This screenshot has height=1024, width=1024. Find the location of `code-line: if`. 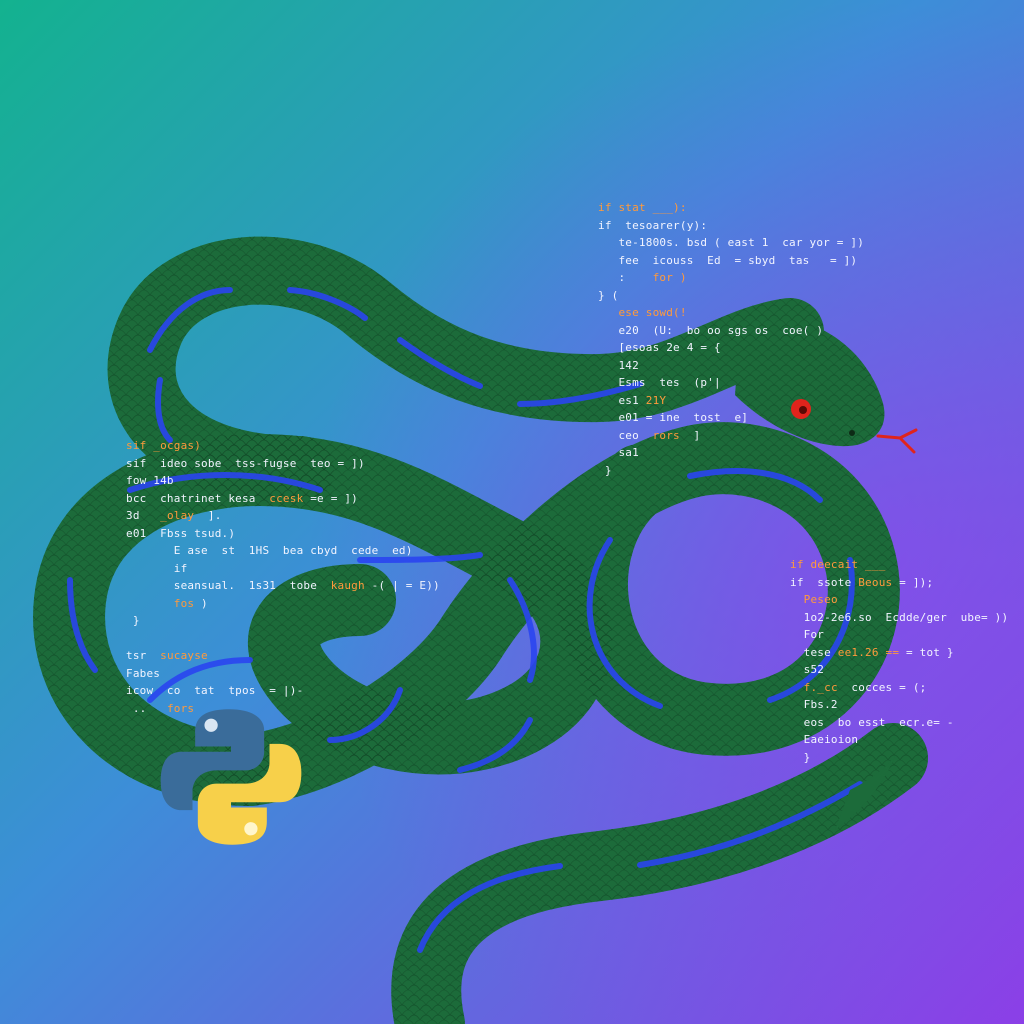

code-line: if is located at coordinates (283, 569).